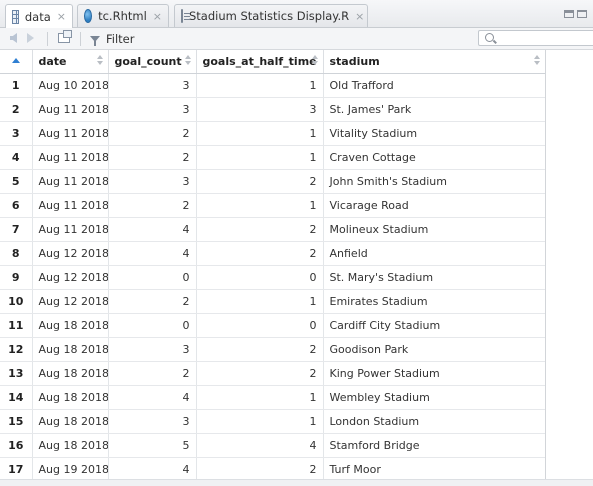 Image resolution: width=593 pixels, height=486 pixels. I want to click on row-number: 9, so click(16, 277).